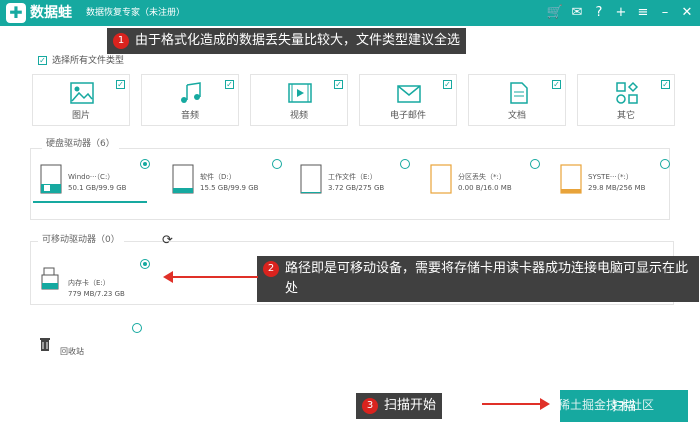 This screenshot has width=700, height=427. I want to click on document-icon, so click(519, 93).